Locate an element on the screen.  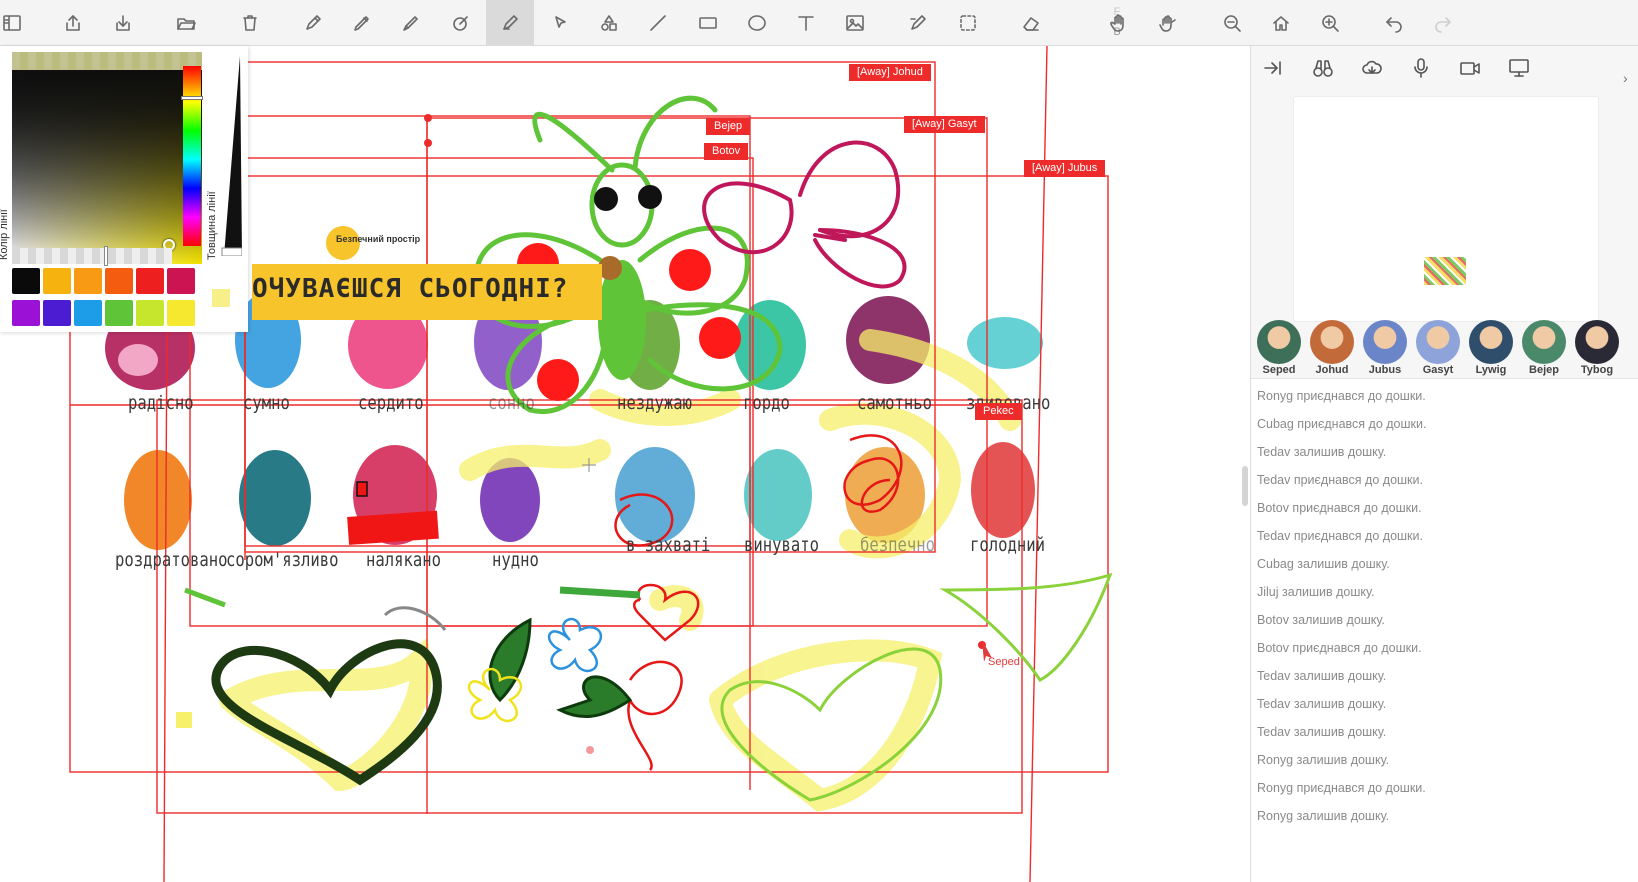
binoculars-icon is located at coordinates (1323, 68).